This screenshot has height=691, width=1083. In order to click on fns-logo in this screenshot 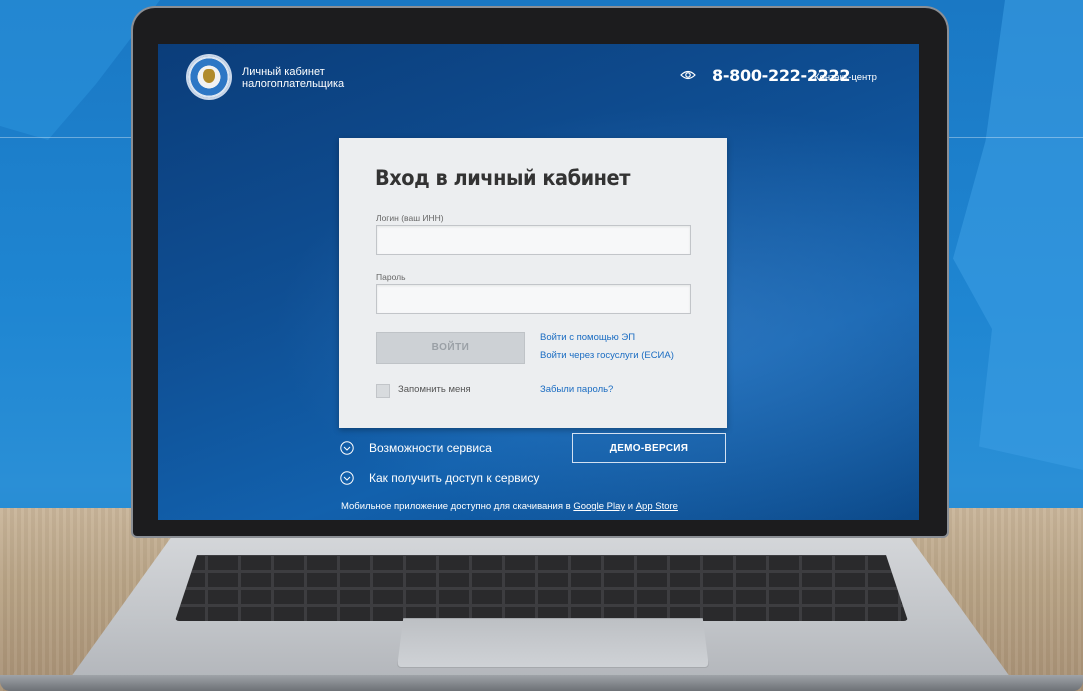, I will do `click(209, 77)`.